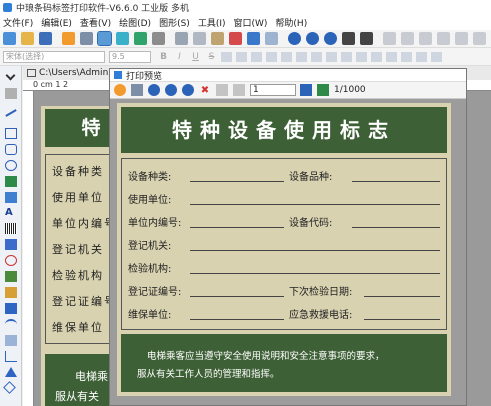  What do you see at coordinates (312, 38) in the screenshot?
I see `zoom-out-icon` at bounding box center [312, 38].